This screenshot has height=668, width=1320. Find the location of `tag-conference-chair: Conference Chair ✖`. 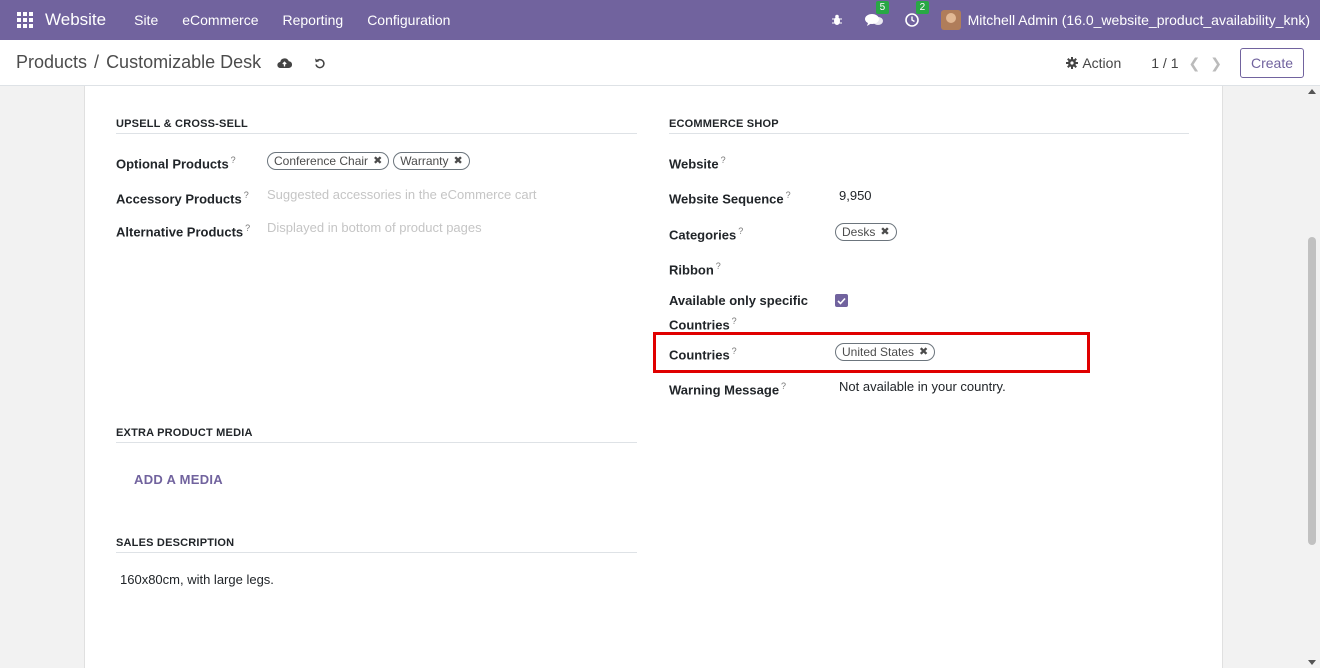

tag-conference-chair: Conference Chair ✖ is located at coordinates (328, 161).